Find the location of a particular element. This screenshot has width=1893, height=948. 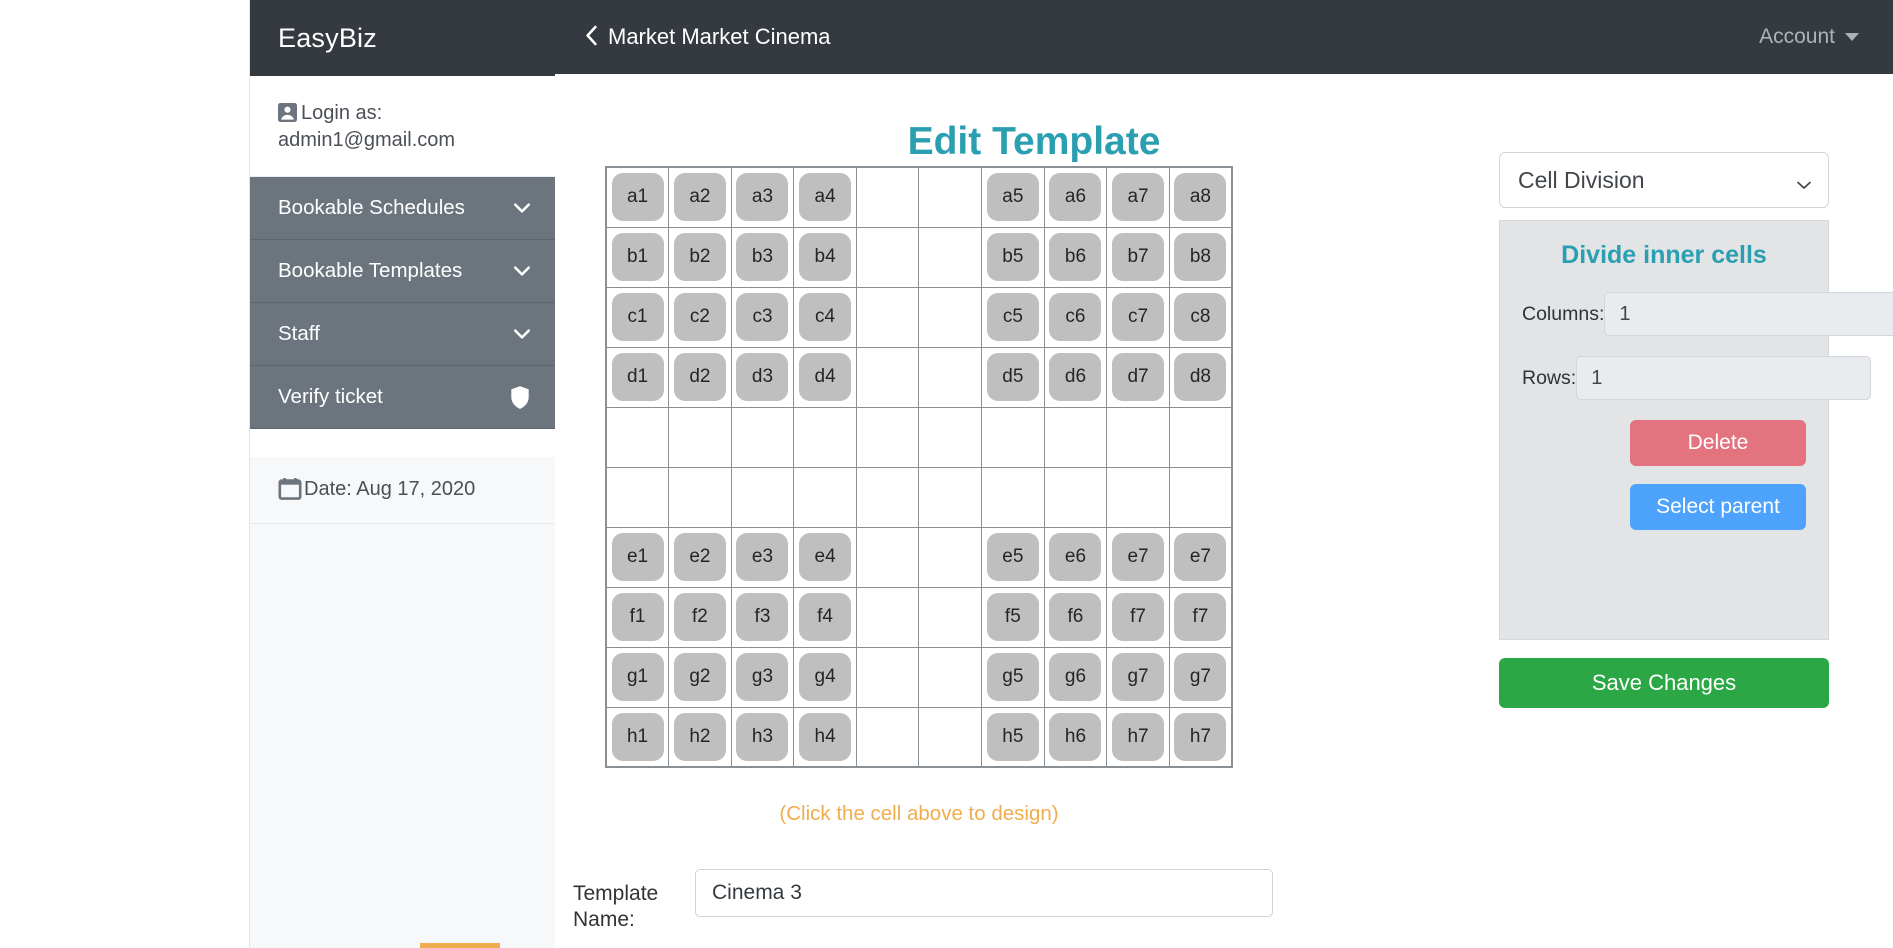

seat-c1: c1 is located at coordinates (637, 317).